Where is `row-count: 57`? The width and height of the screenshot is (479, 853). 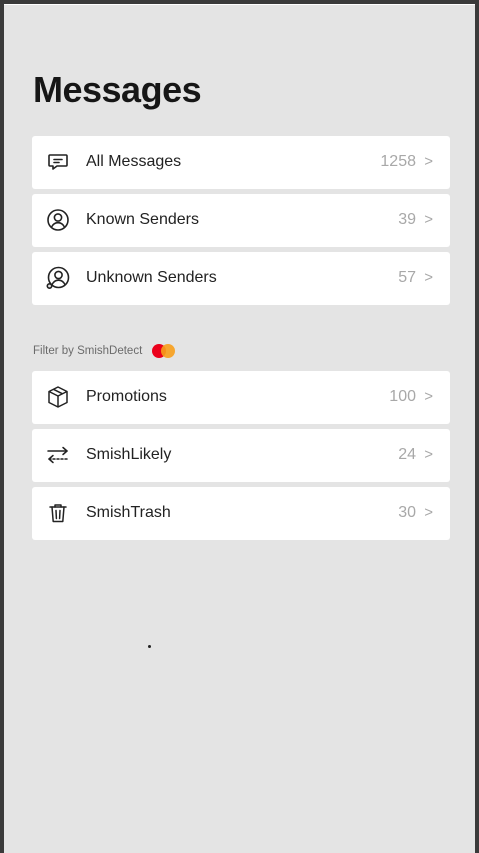 row-count: 57 is located at coordinates (407, 278).